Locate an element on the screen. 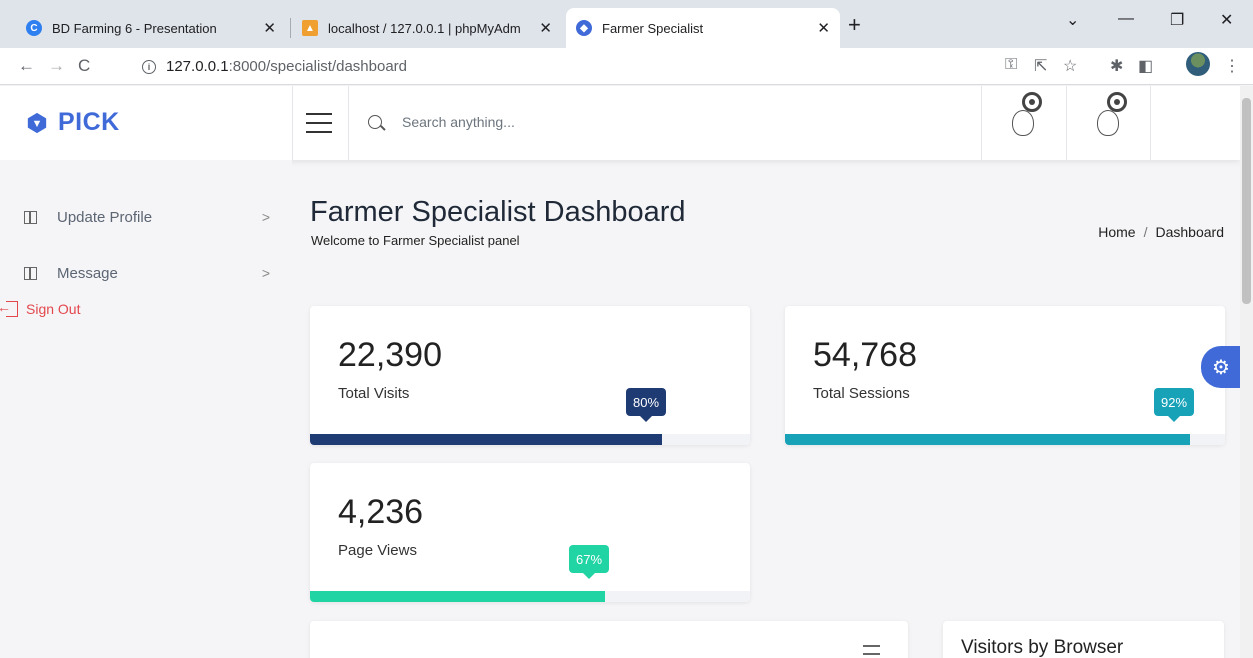 This screenshot has height=658, width=1253. sidebar-item-label: Update Profile is located at coordinates (105, 217).